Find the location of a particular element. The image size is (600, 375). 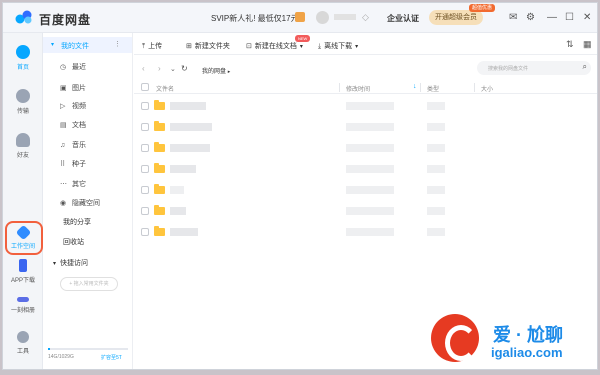

hidden-space-icon: ◉ is located at coordinates (63, 203).